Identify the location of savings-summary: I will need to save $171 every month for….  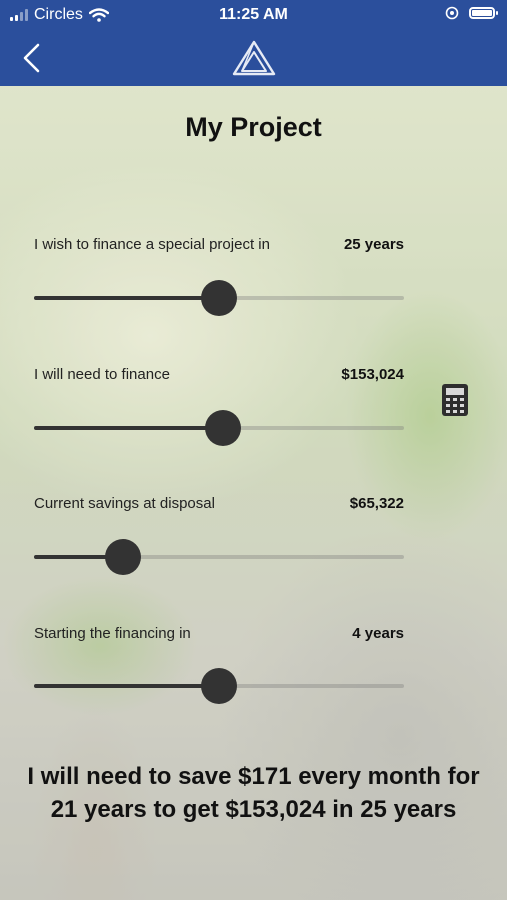
(253, 793).